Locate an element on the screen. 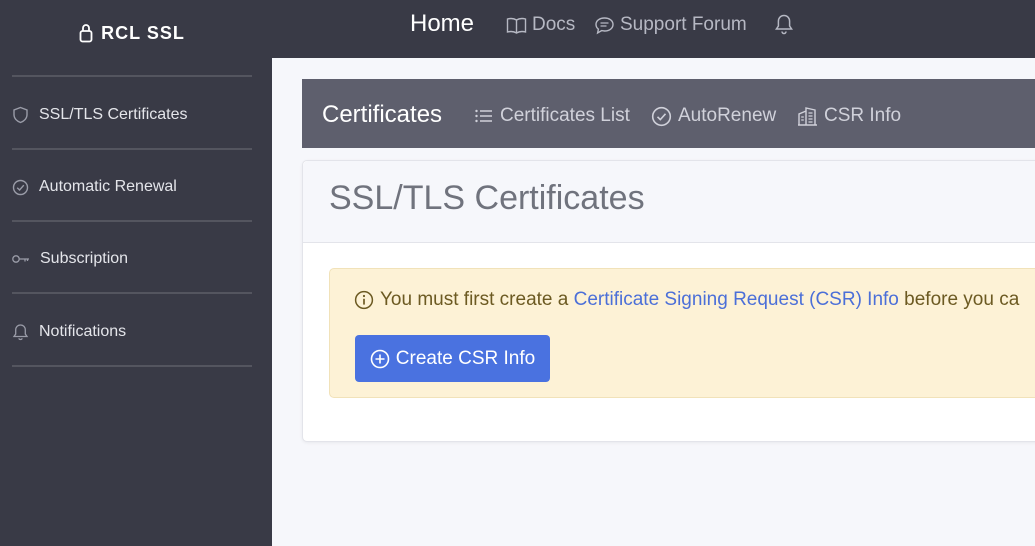  sidebar-item-label: Subscription is located at coordinates (84, 258).